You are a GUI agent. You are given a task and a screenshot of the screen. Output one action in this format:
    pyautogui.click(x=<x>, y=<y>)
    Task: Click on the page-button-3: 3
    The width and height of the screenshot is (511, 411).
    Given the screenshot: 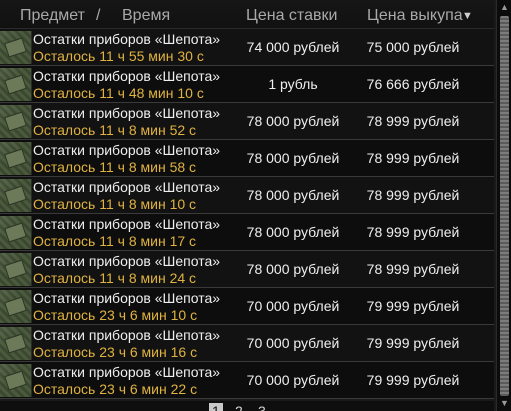 What is the action you would take?
    pyautogui.click(x=262, y=407)
    